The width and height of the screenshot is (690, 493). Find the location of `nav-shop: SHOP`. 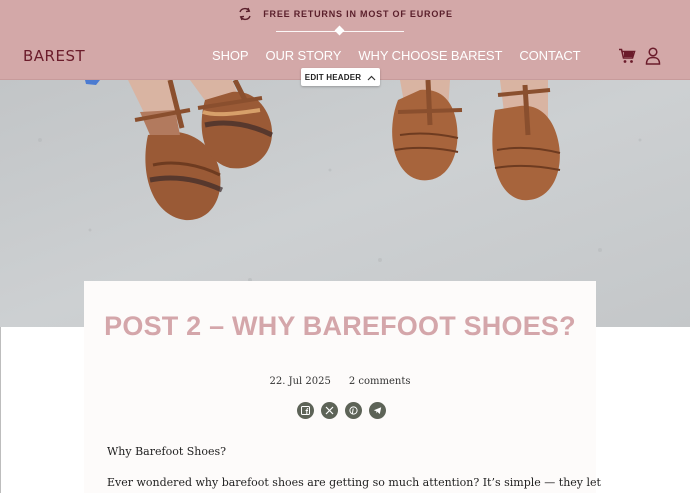

nav-shop: SHOP is located at coordinates (230, 55).